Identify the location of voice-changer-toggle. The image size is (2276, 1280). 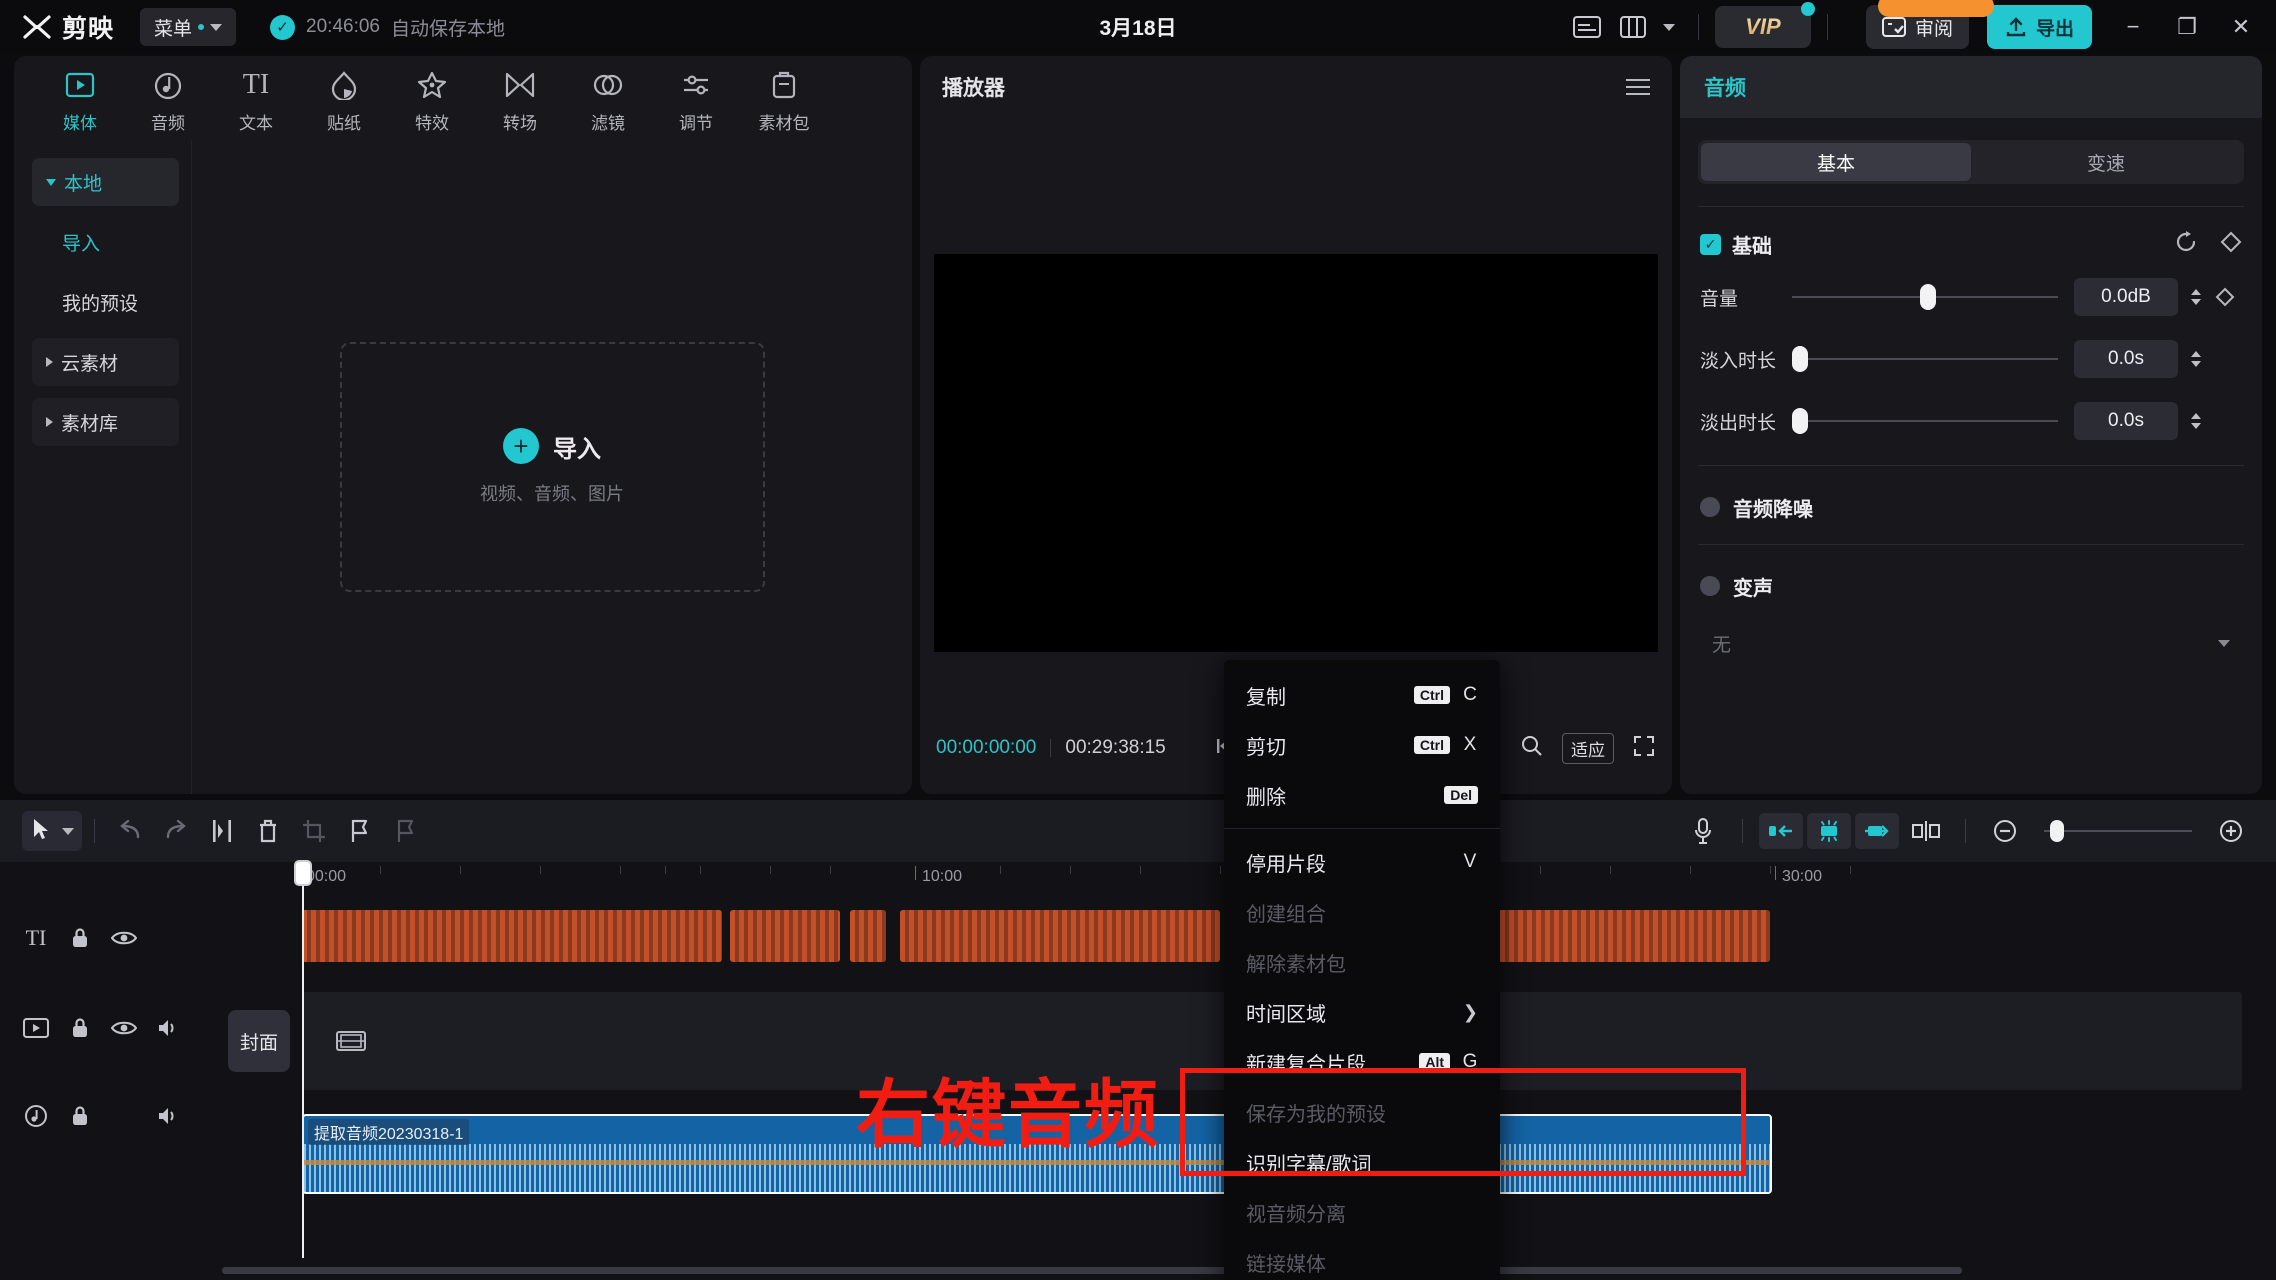
(1710, 586).